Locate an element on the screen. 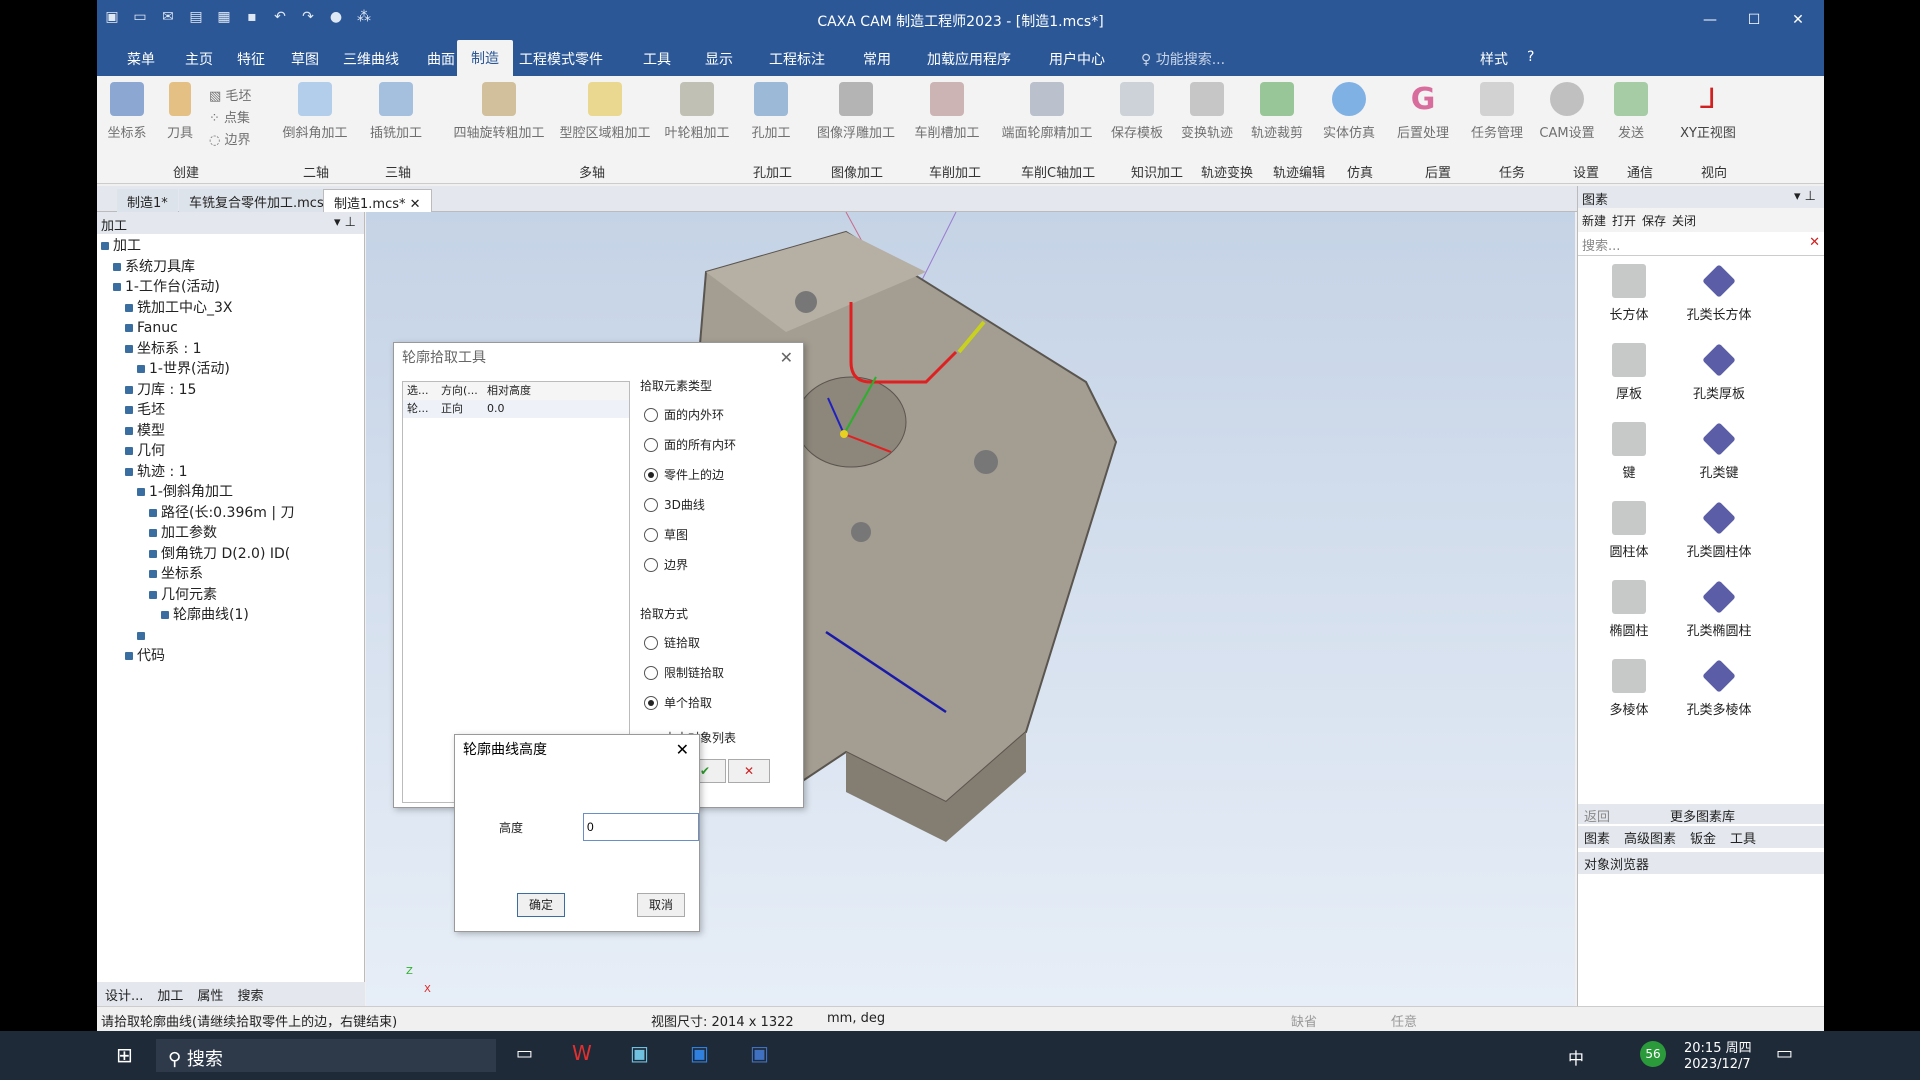  ribbon-cavity: 型腔区域粗加工 is located at coordinates (605, 111).